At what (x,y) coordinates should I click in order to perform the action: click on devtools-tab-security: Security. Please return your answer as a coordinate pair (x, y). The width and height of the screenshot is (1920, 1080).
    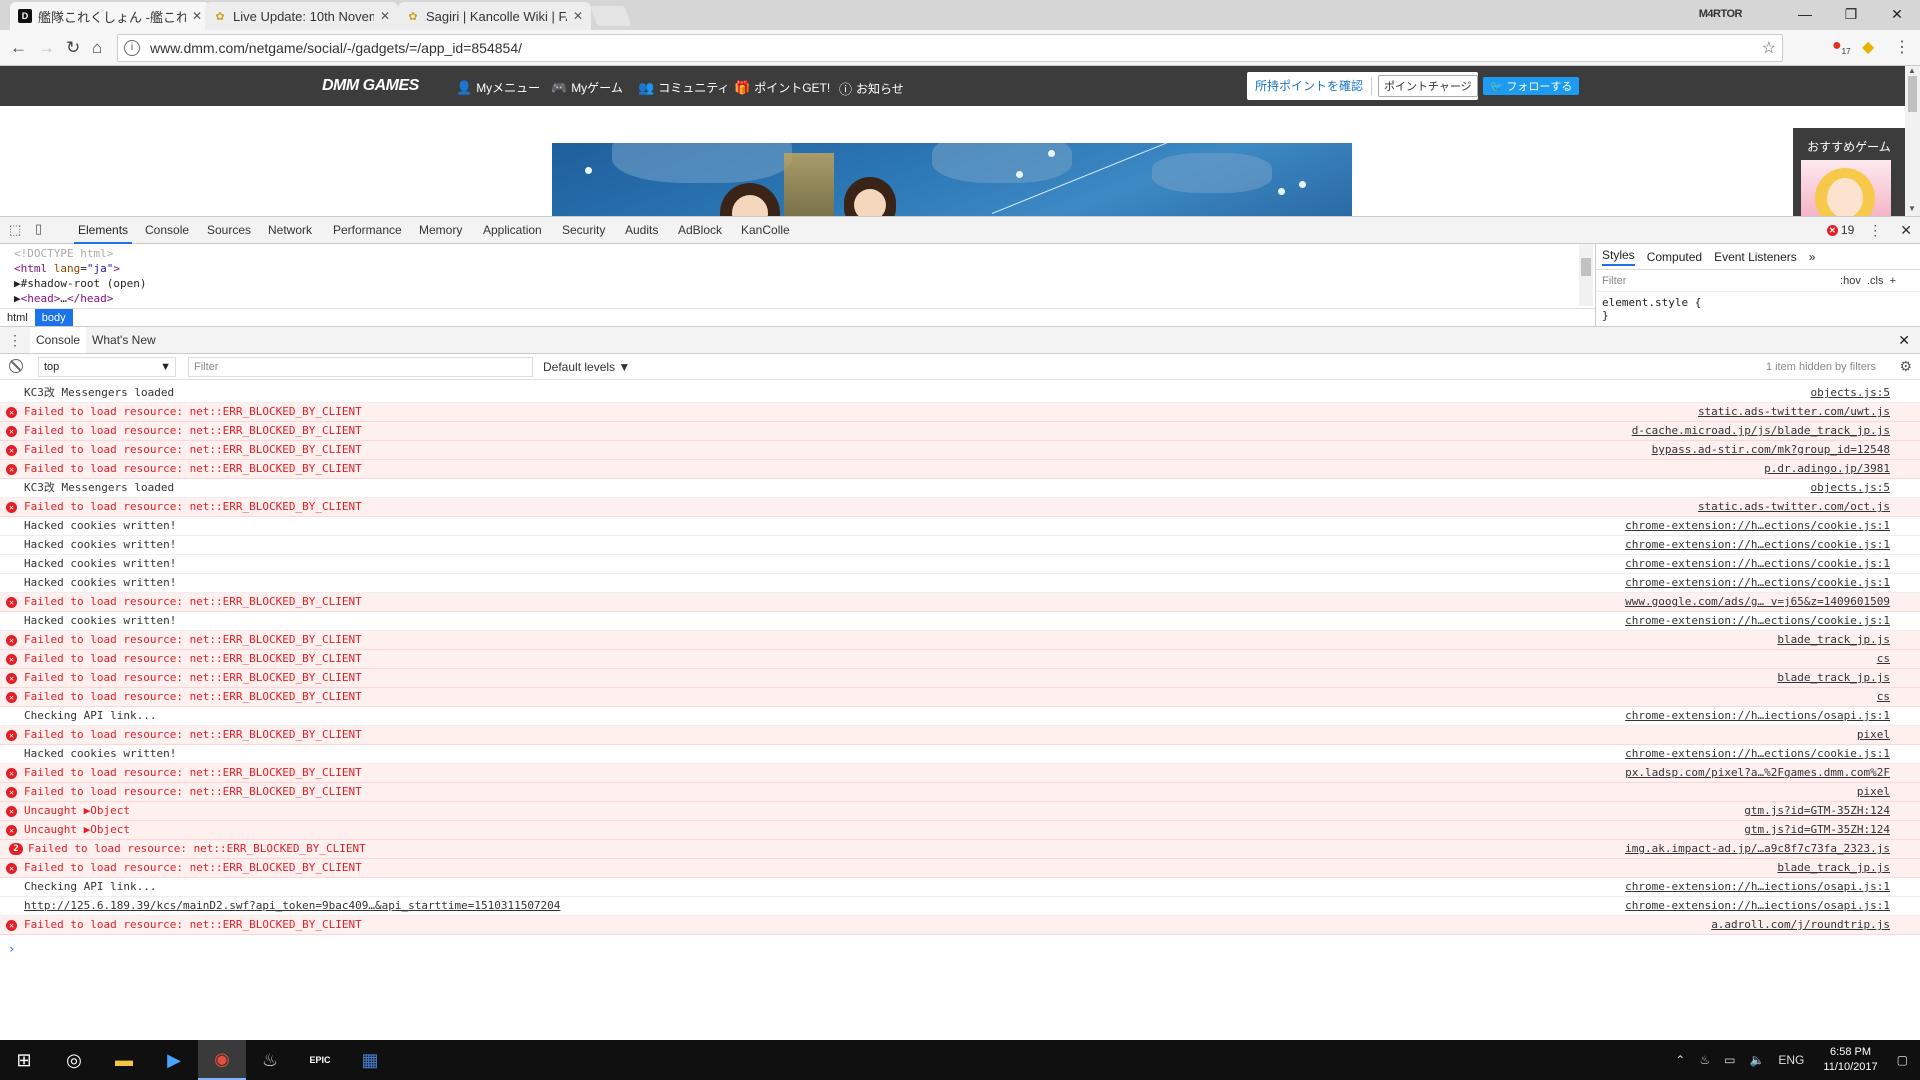
    Looking at the image, I should click on (583, 230).